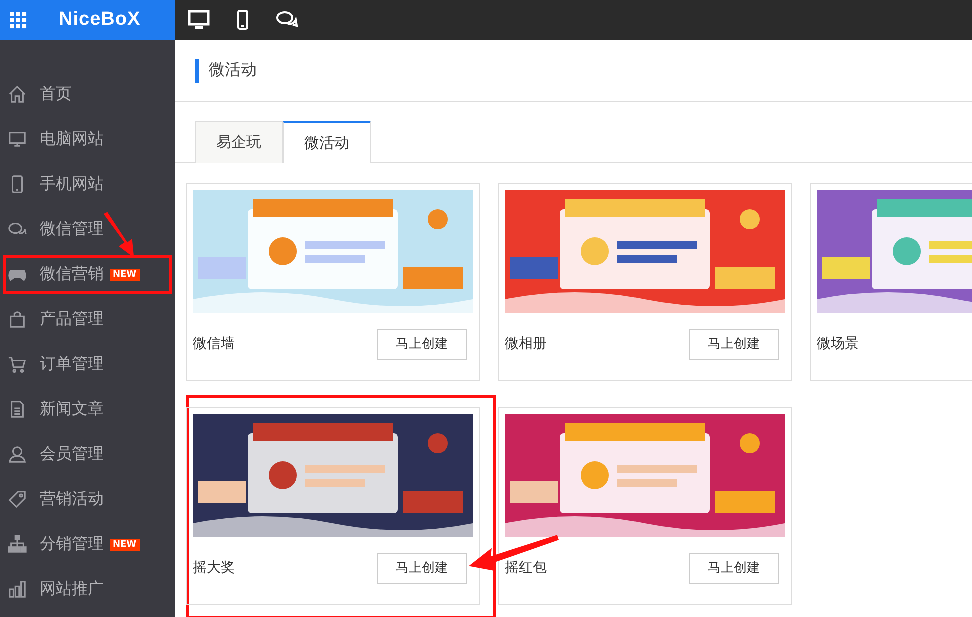 The height and width of the screenshot is (617, 972). I want to click on menu-label: 电脑网站, so click(72, 139).